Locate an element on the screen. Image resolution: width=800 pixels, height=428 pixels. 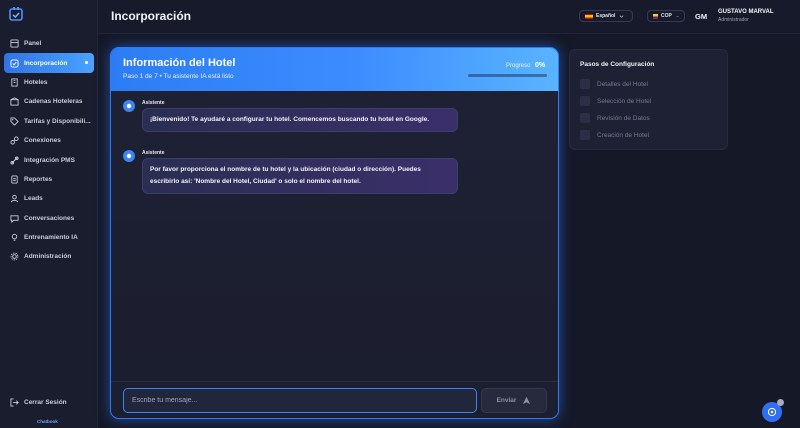
step-item: Selección de Hotel is located at coordinates (615, 101).